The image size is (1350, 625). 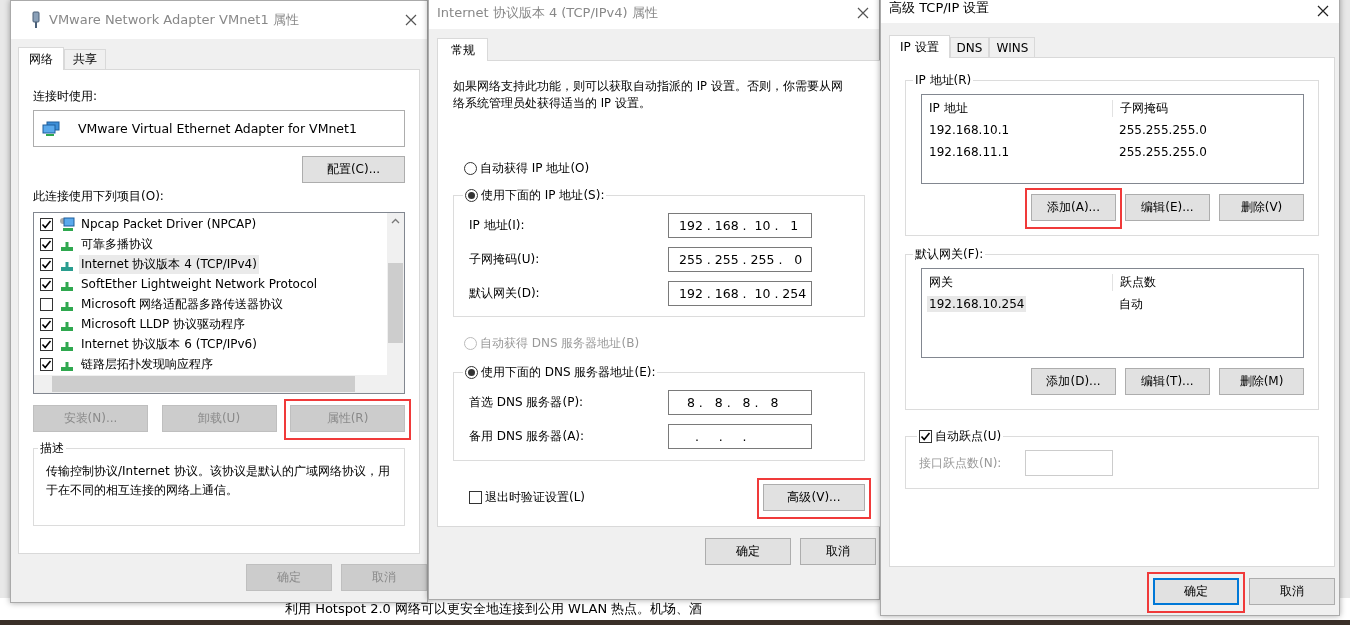 I want to click on column-header: 跃点数, so click(x=1203, y=282).